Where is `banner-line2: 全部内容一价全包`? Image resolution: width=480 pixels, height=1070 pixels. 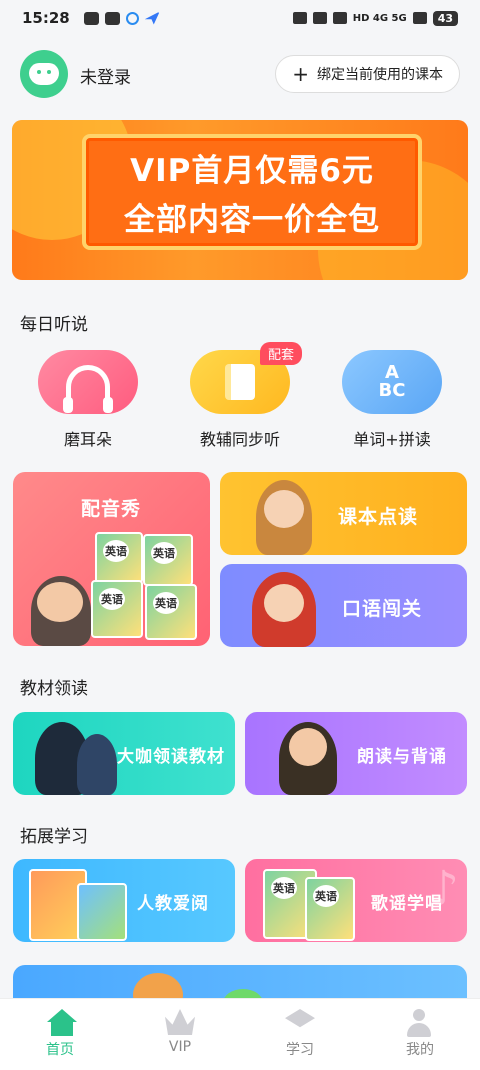
banner-line2: 全部内容一价全包 is located at coordinates (252, 220).